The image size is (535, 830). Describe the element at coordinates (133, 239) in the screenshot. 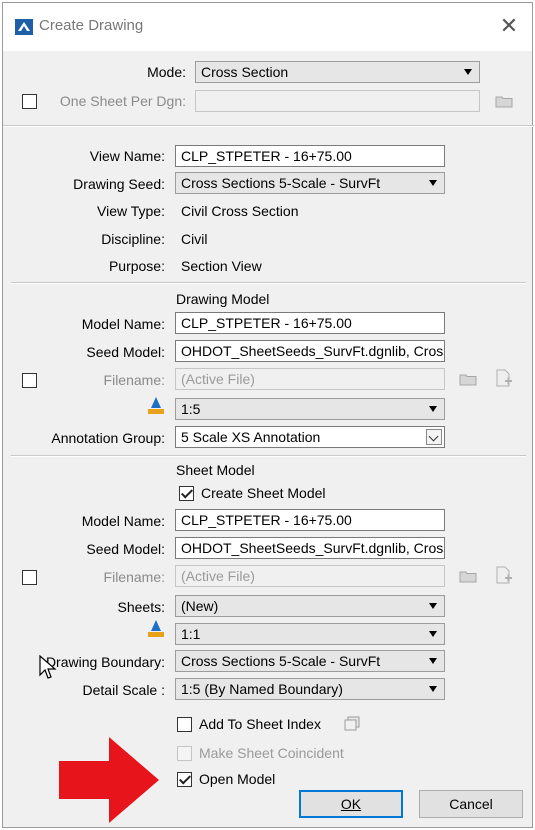

I see `discipline-label: Discipline:` at that location.